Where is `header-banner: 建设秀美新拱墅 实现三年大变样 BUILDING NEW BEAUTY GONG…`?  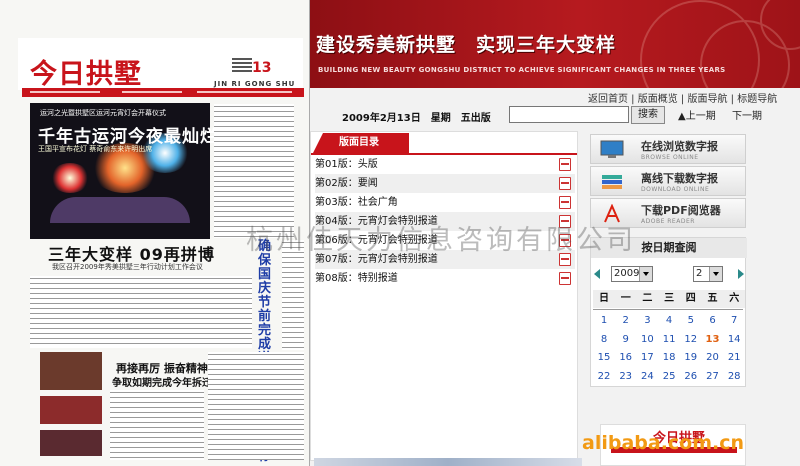
header-banner: 建设秀美新拱墅 实现三年大变样 BUILDING NEW BEAUTY GONG… is located at coordinates (555, 44).